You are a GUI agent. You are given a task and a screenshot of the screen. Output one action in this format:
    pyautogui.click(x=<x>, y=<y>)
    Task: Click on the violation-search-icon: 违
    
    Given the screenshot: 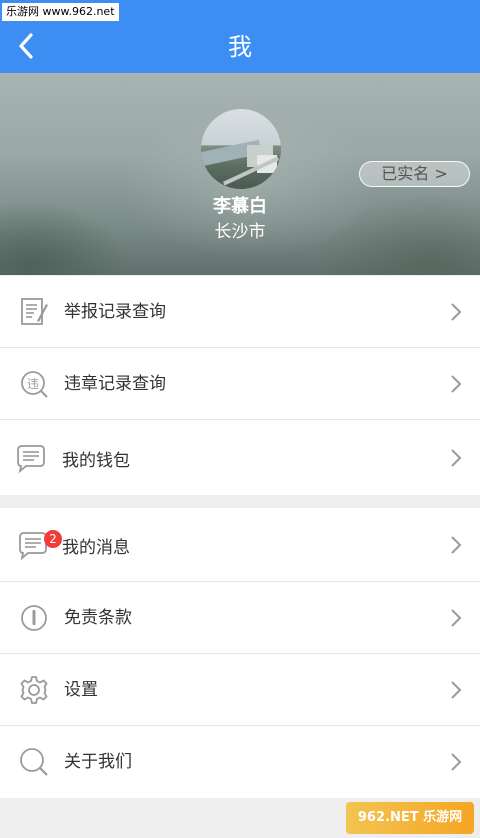 What is the action you would take?
    pyautogui.click(x=34, y=384)
    